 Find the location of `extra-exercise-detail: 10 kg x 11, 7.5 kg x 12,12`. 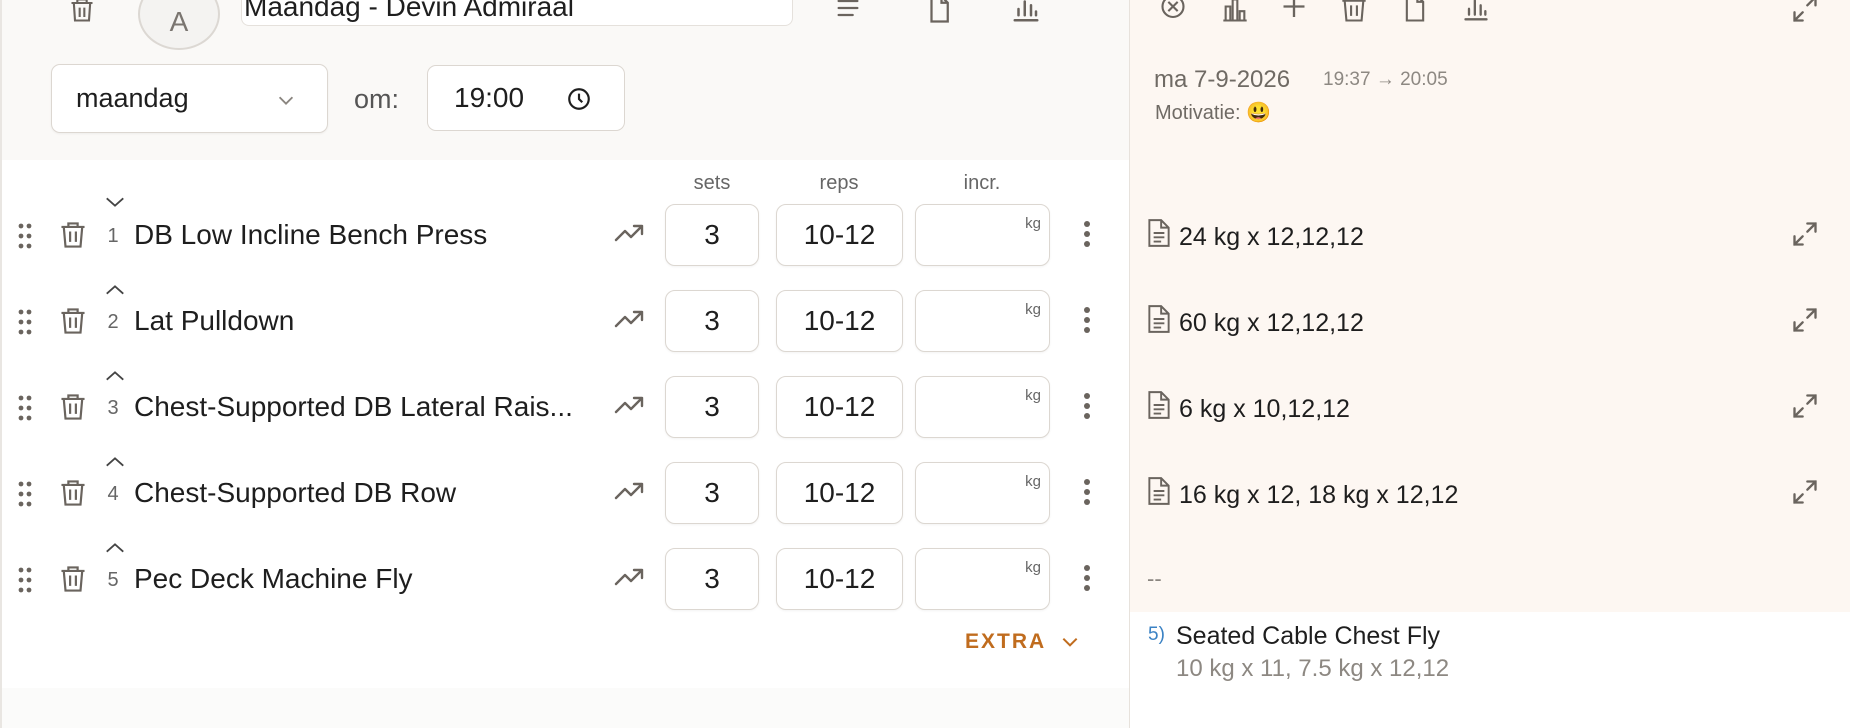

extra-exercise-detail: 10 kg x 11, 7.5 kg x 12,12 is located at coordinates (1313, 668).